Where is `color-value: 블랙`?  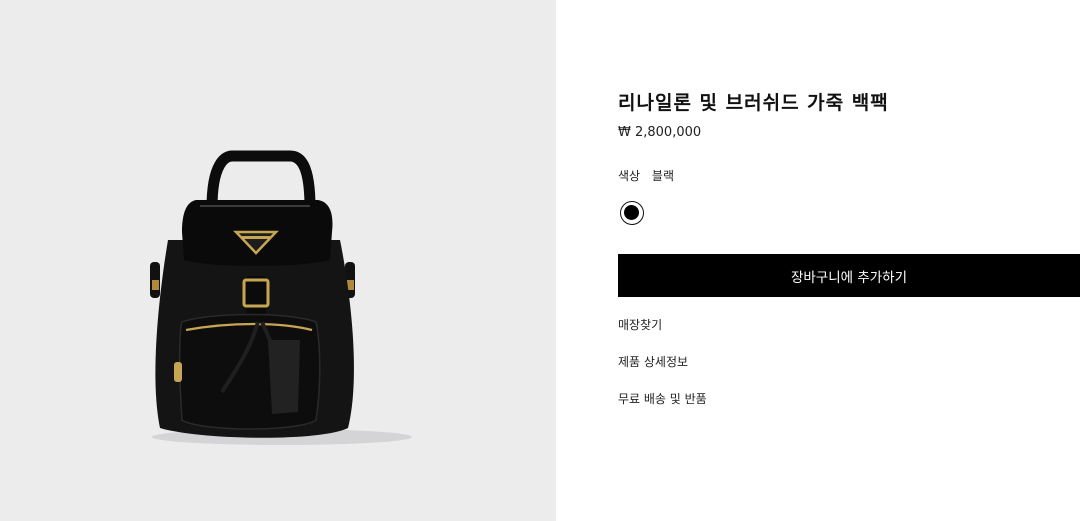 color-value: 블랙 is located at coordinates (663, 176).